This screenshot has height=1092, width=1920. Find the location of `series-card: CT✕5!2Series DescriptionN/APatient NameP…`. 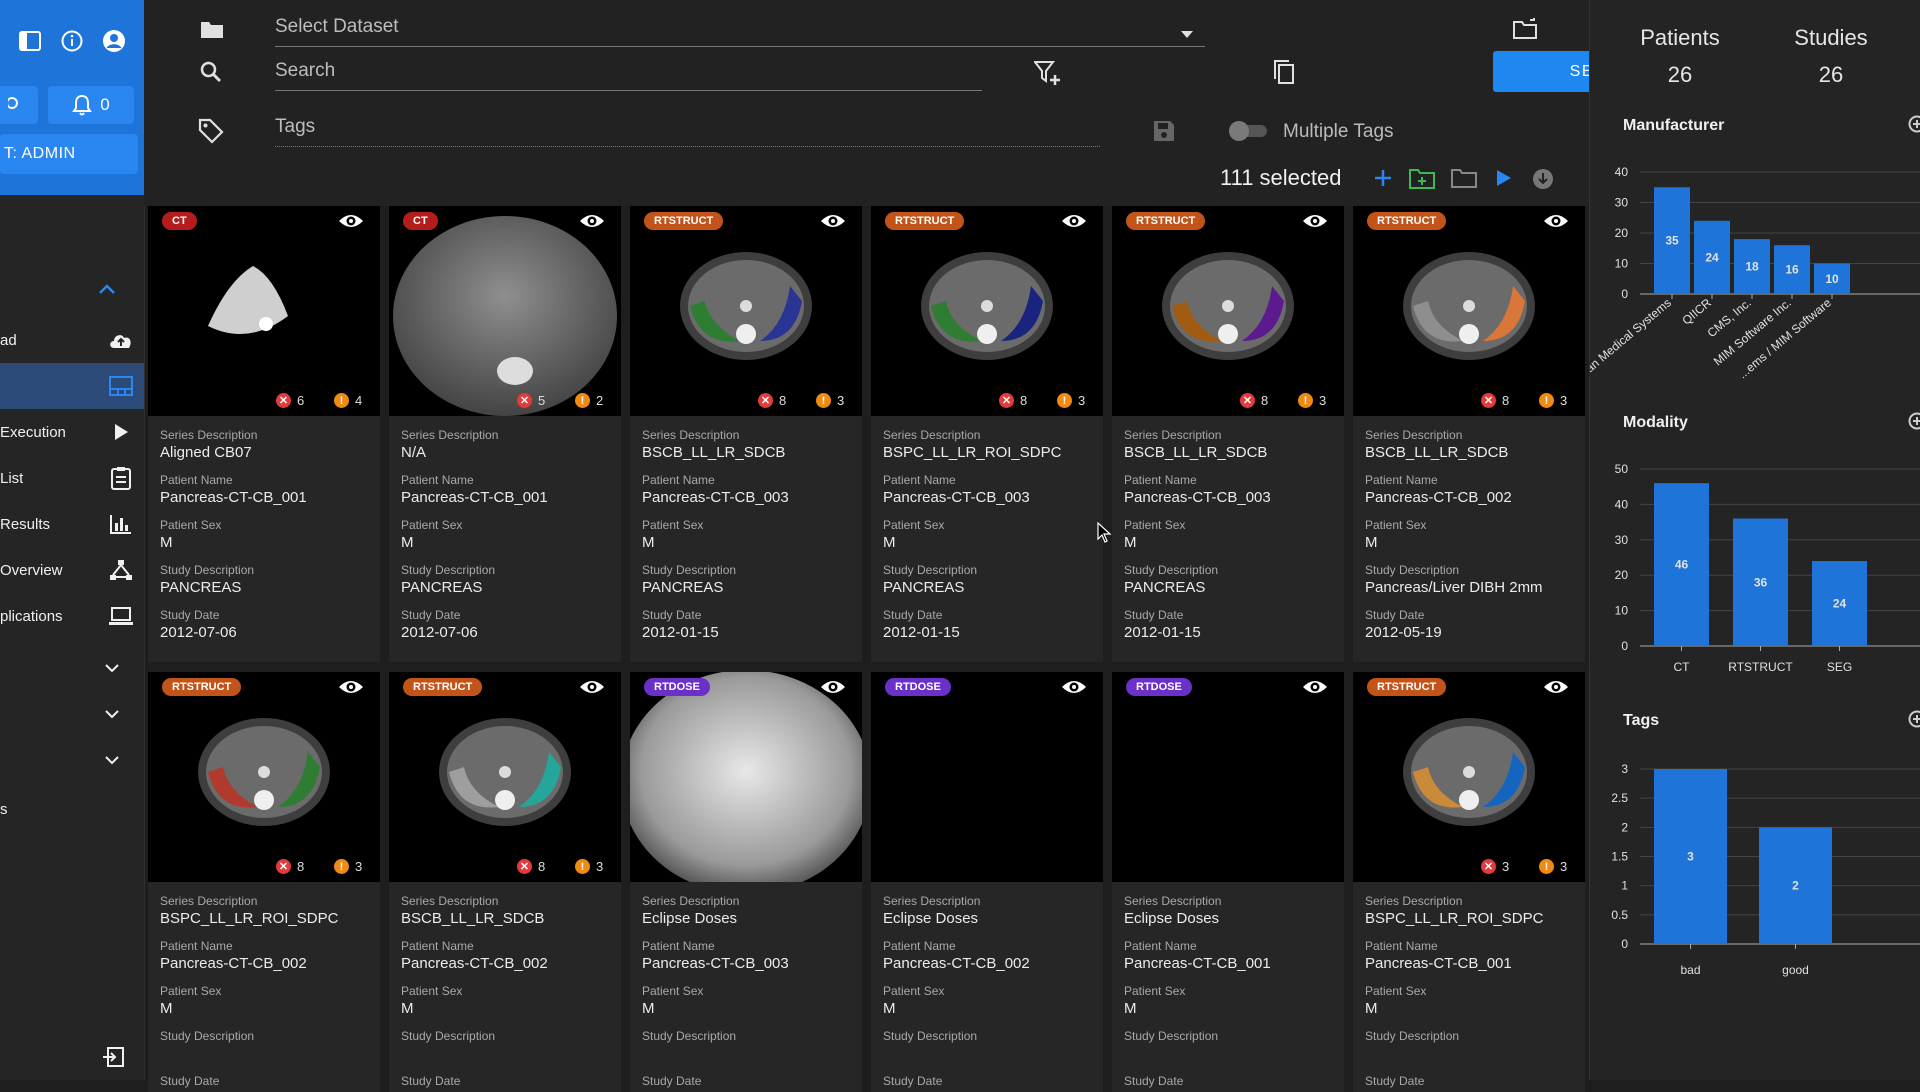

series-card: CT✕5!2Series DescriptionN/APatient NameP… is located at coordinates (505, 434).